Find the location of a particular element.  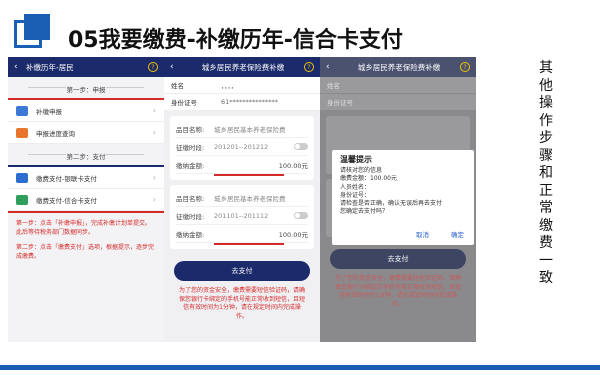

field-value: ，，，， is located at coordinates (229, 86).